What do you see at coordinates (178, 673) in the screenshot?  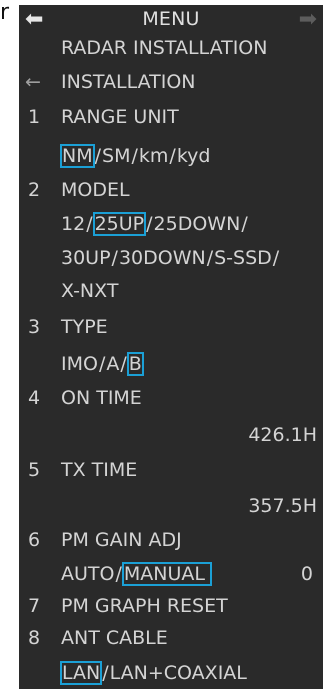 I see `option-lan-coaxial: LAN+COAXIAL` at bounding box center [178, 673].